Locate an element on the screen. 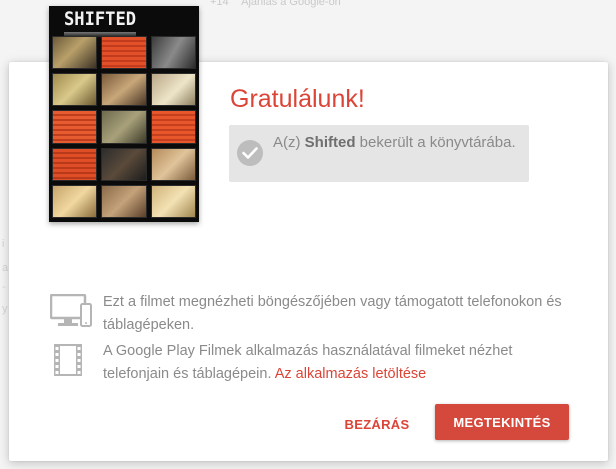 The height and width of the screenshot is (469, 616). download-app-link: Az alkalmazás letöltése is located at coordinates (351, 374).